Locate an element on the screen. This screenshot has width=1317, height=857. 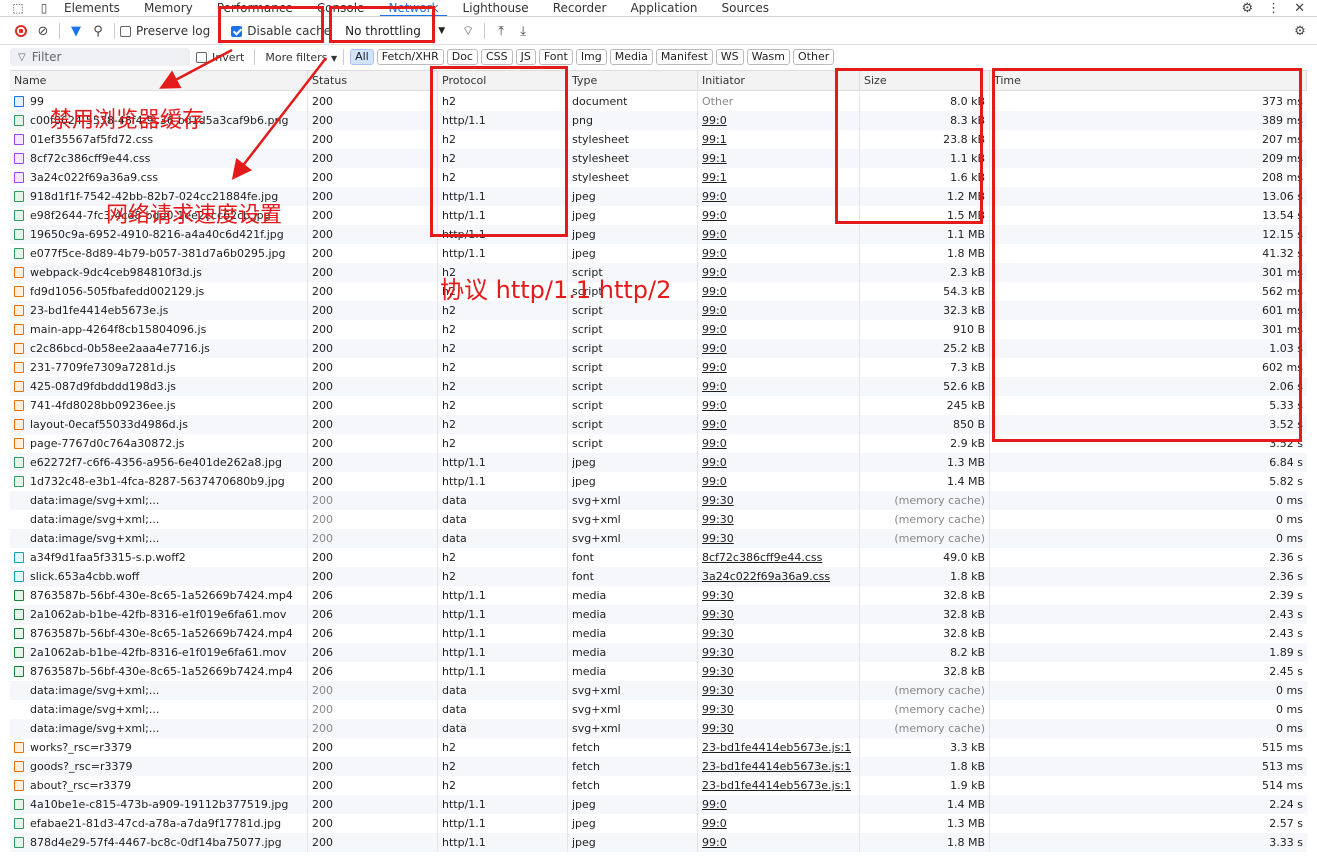
filter-type-css: CSS is located at coordinates (496, 57).